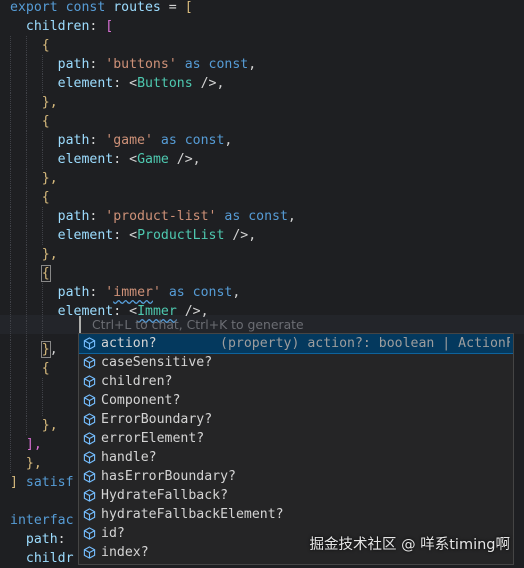 The width and height of the screenshot is (524, 568). I want to click on code-token: interfac, so click(42, 520).